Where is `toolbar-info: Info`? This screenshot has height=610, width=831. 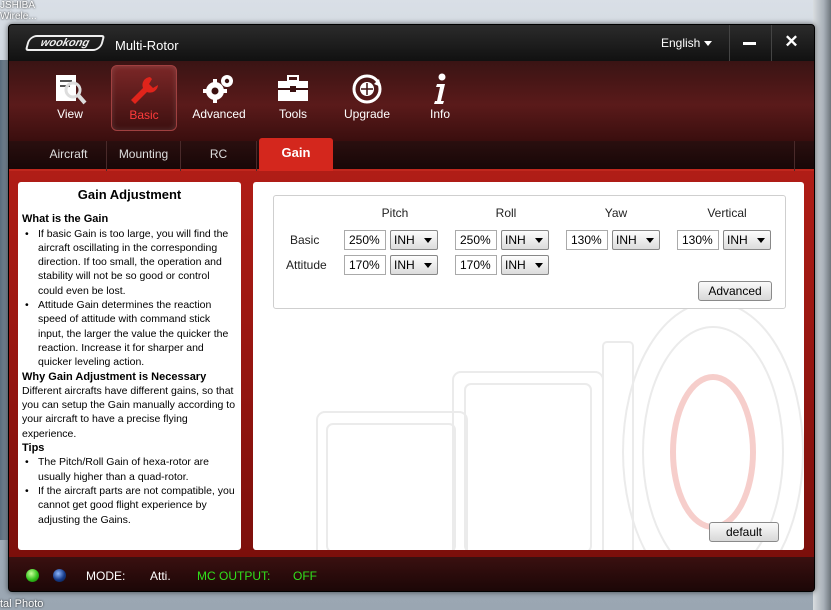 toolbar-info: Info is located at coordinates (440, 98).